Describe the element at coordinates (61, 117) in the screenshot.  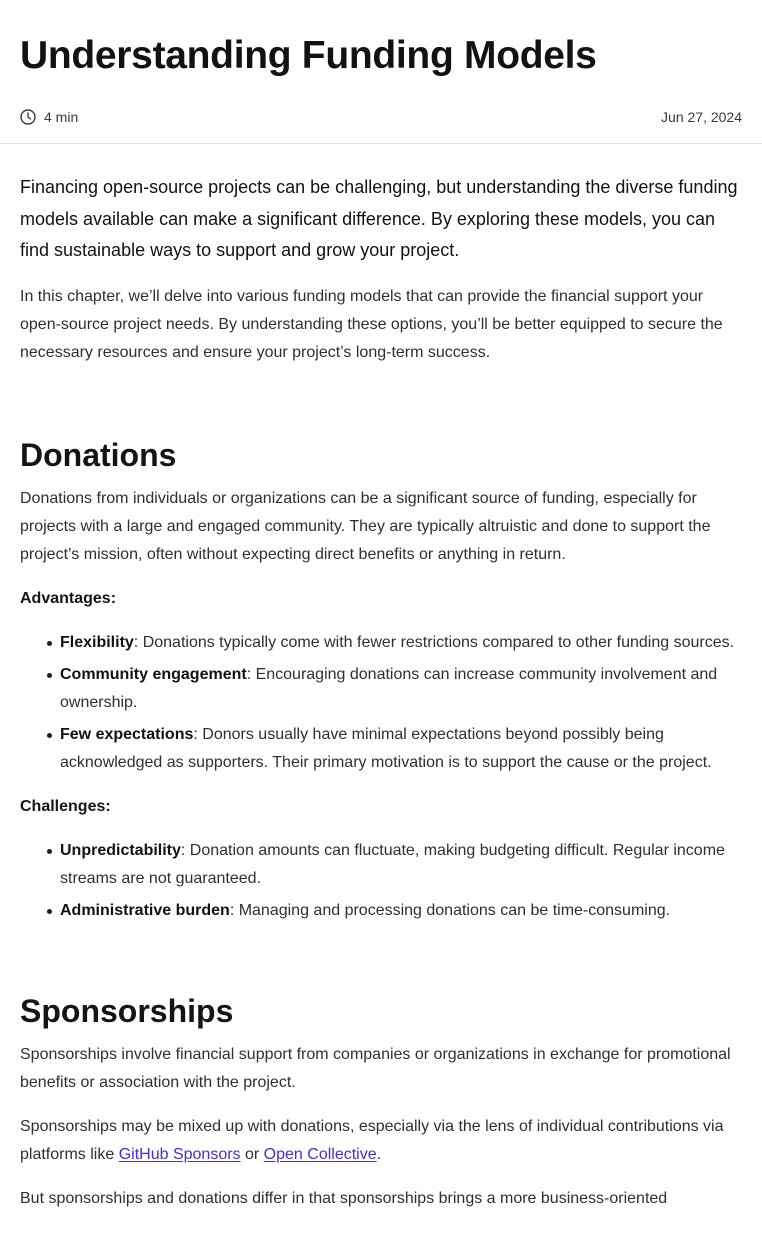
I see `read-time-label: 4 min` at that location.